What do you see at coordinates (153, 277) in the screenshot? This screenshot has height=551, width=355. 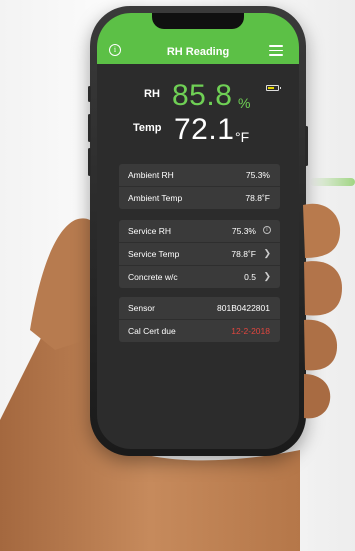 I see `concrete-wc-label: Concrete w/c` at bounding box center [153, 277].